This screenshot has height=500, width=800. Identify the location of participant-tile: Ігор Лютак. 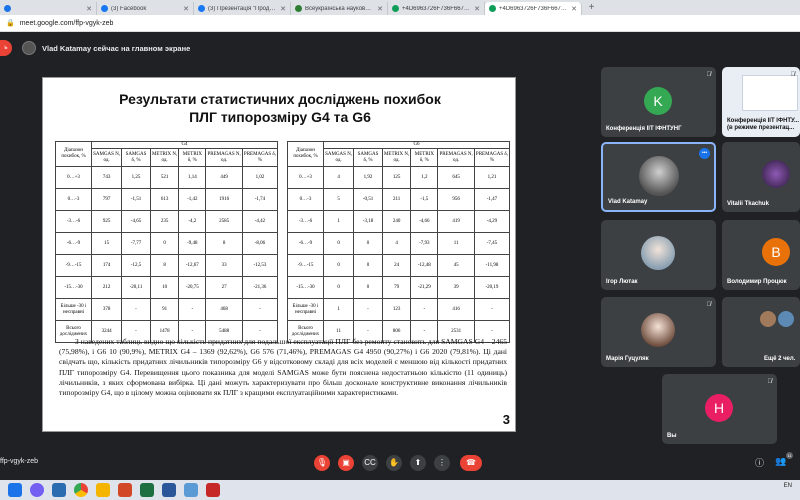
(658, 255).